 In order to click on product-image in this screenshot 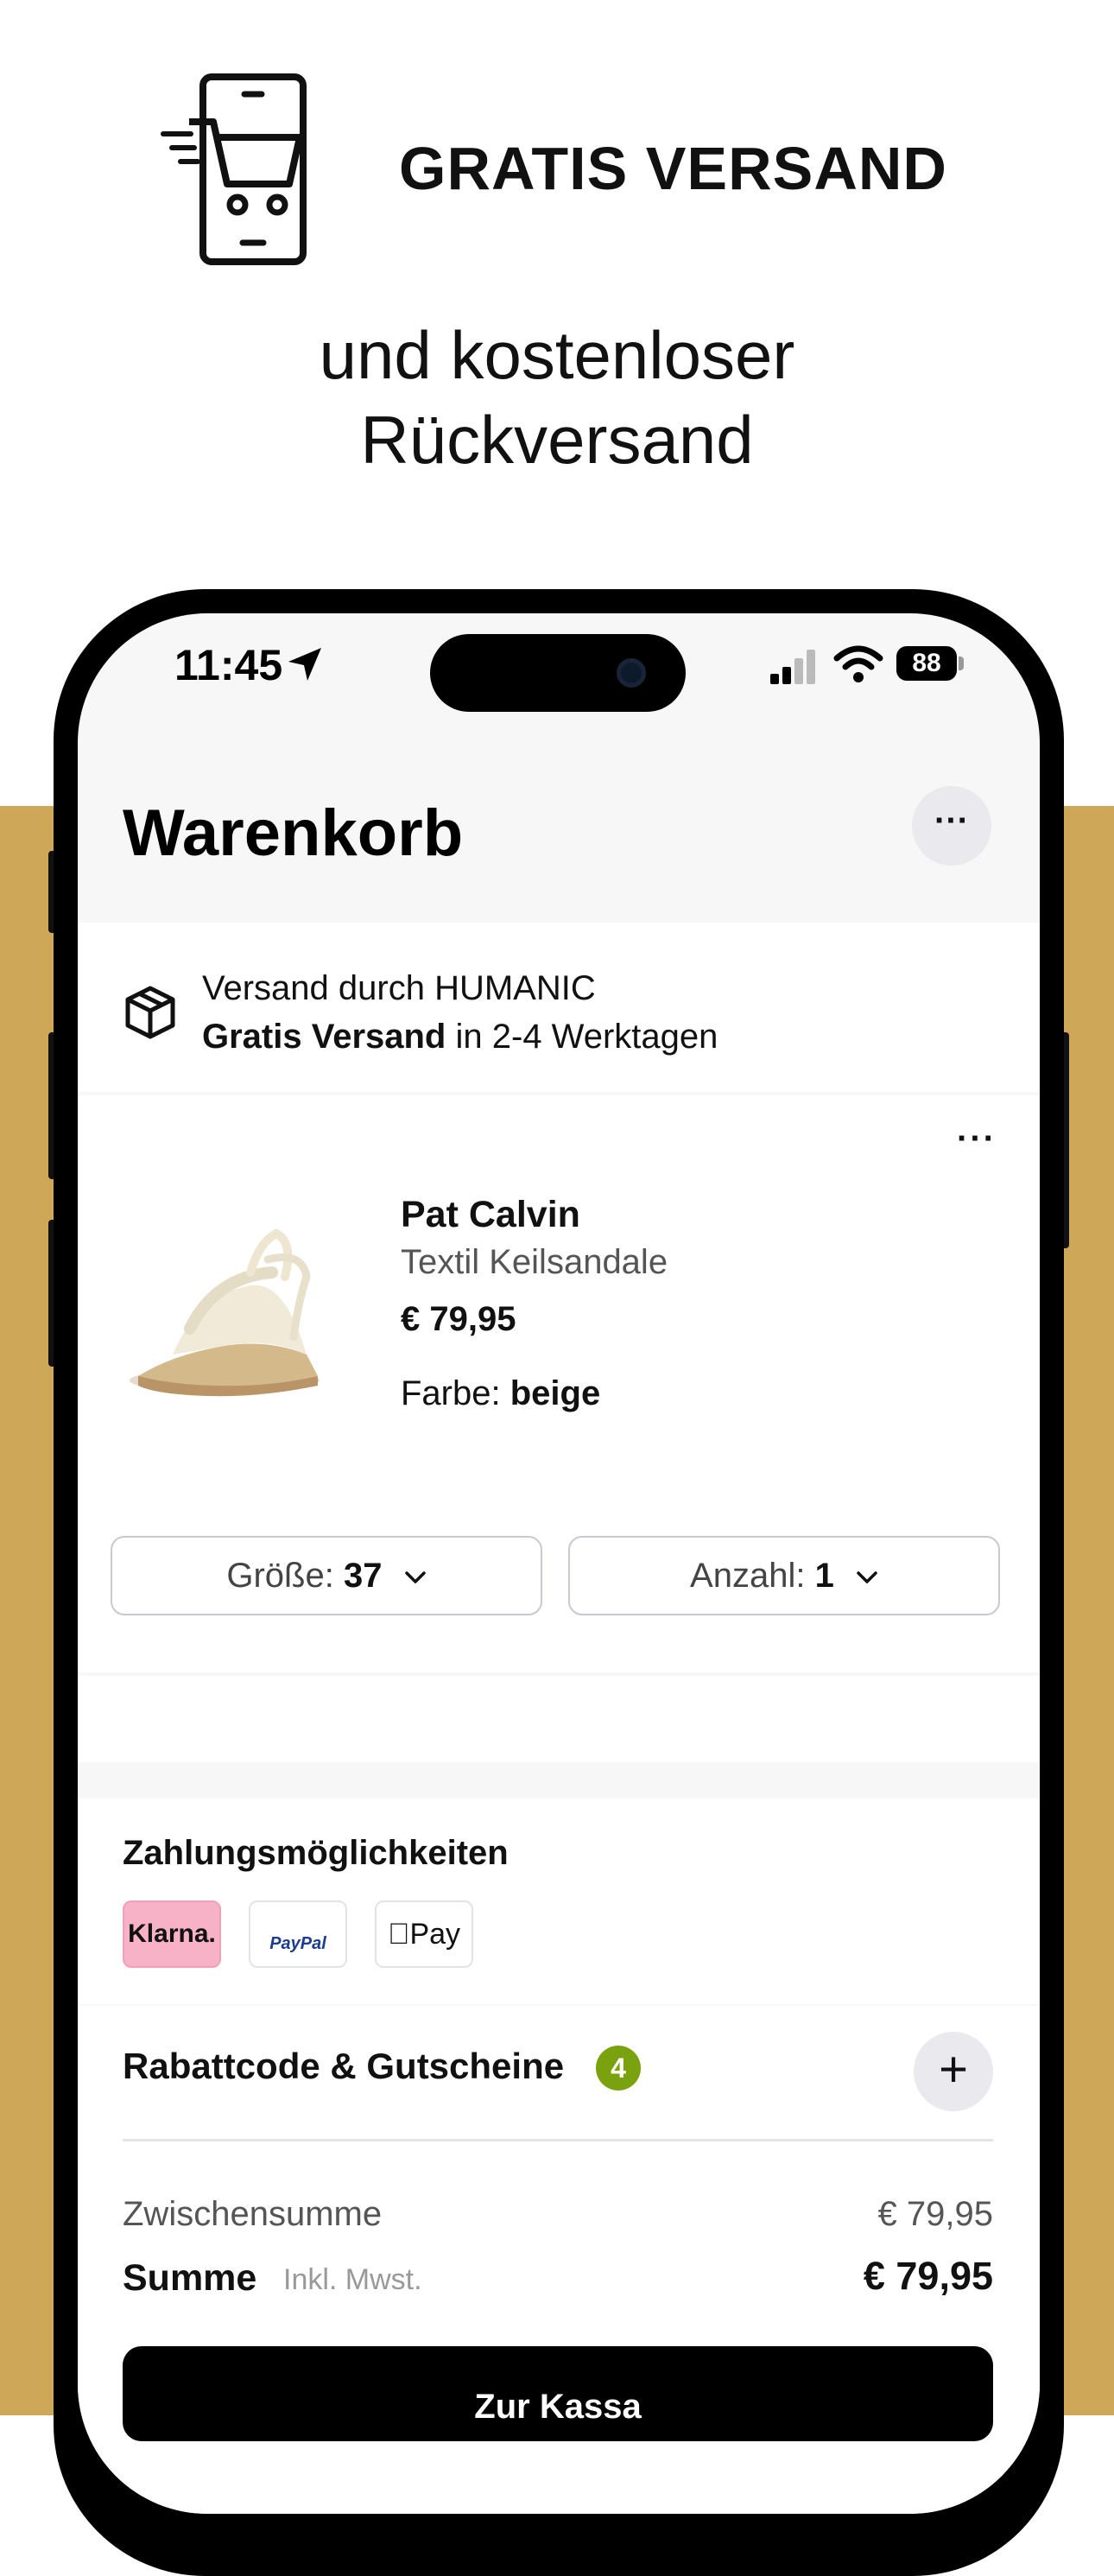, I will do `click(229, 1320)`.